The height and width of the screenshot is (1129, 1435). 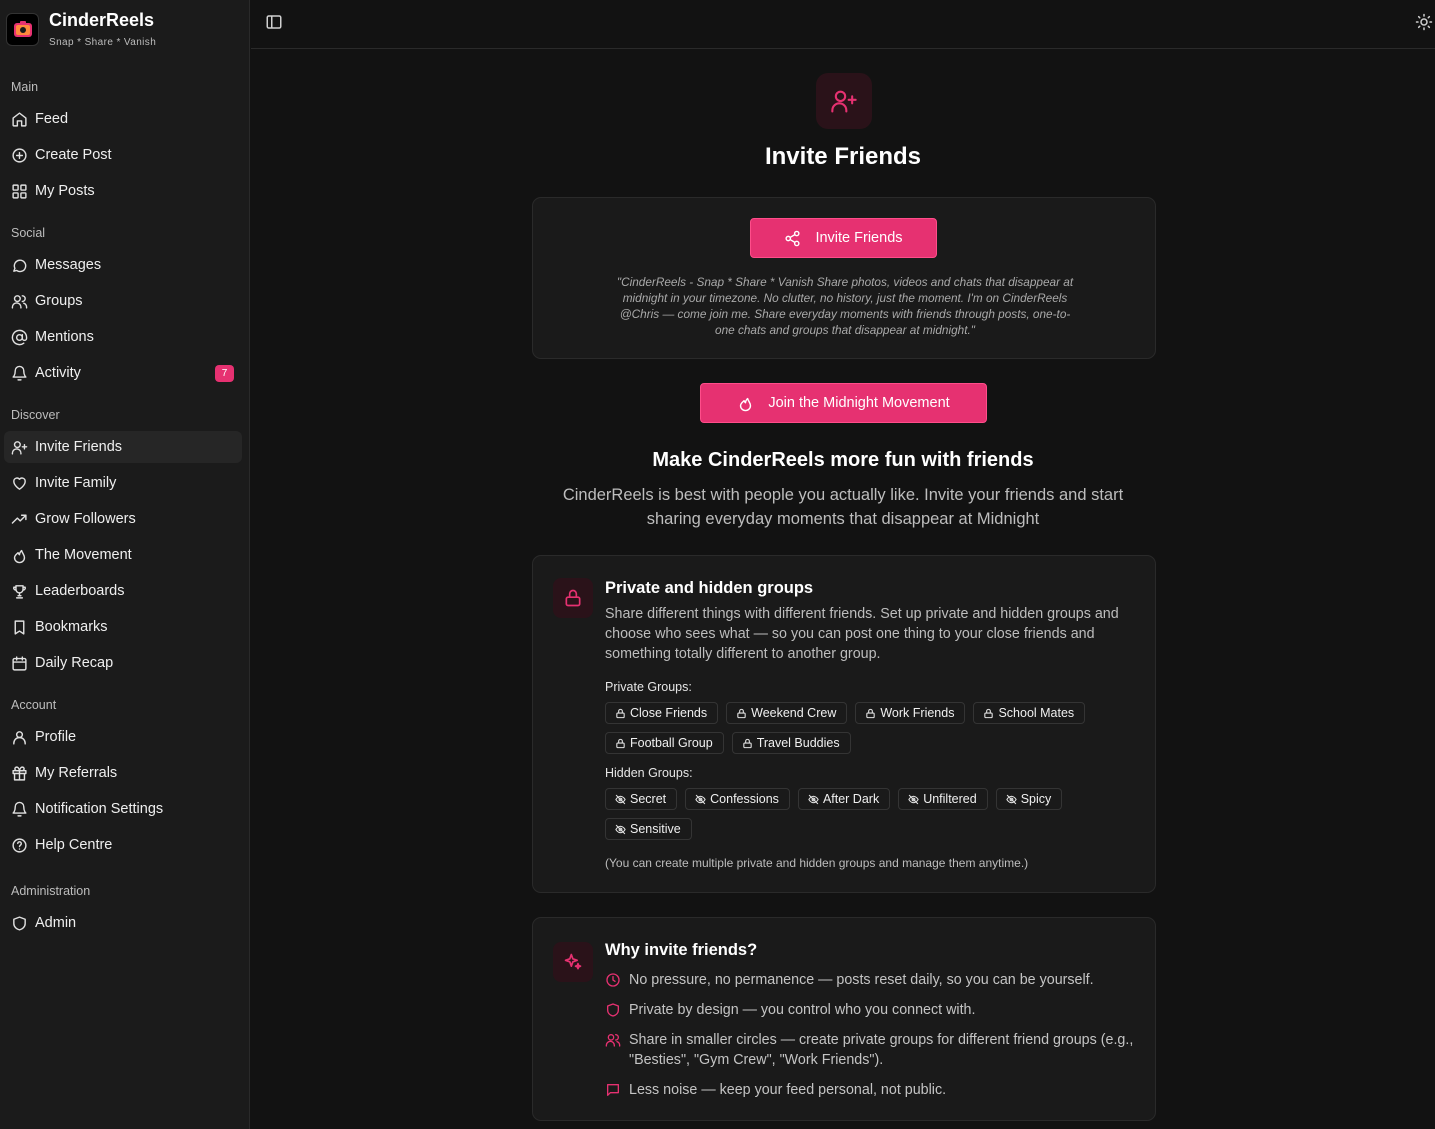 I want to click on sidebar-item-the-movement: The Movement, so click(x=123, y=555).